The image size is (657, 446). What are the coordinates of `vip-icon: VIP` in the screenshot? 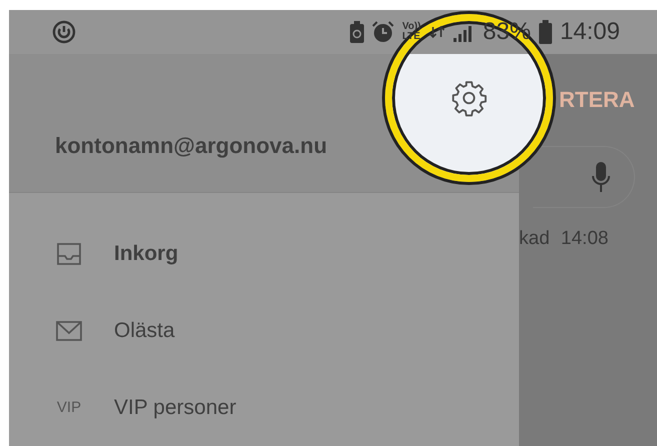 It's located at (69, 407).